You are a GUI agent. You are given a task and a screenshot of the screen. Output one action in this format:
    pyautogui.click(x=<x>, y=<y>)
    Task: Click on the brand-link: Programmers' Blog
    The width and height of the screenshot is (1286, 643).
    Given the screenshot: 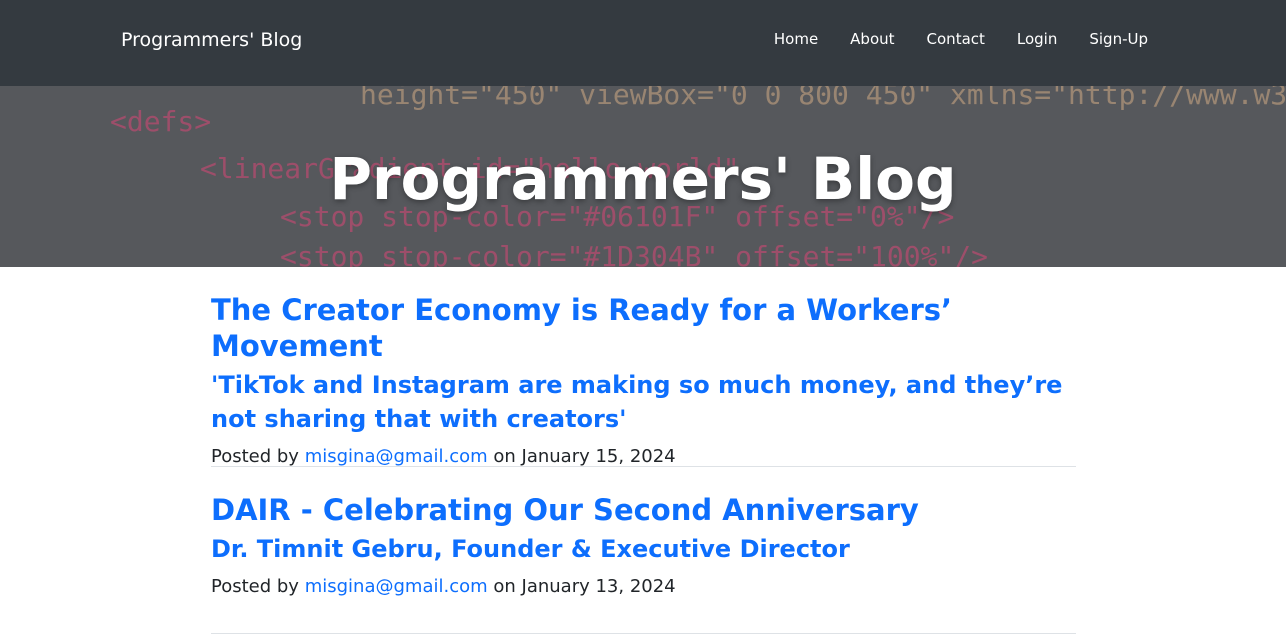 What is the action you would take?
    pyautogui.click(x=211, y=40)
    